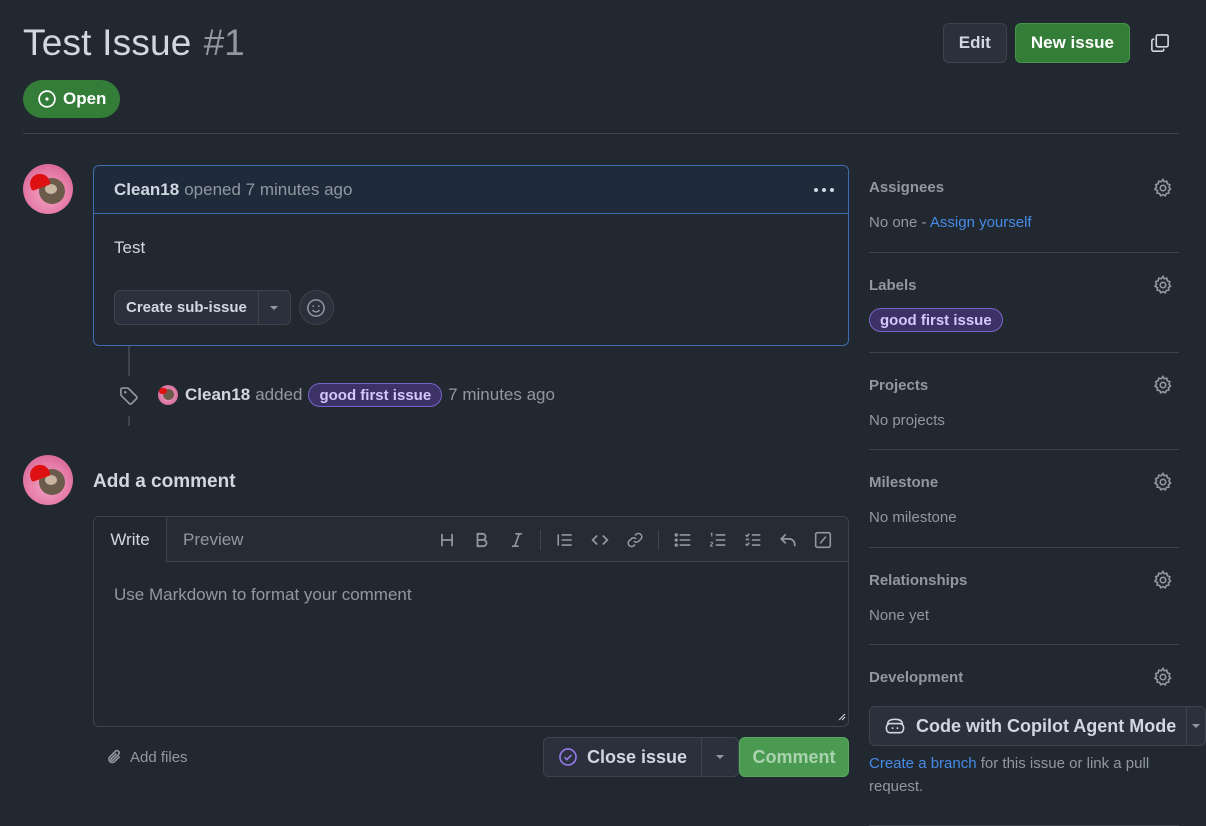 The image size is (1206, 826). I want to click on add-reaction-button, so click(316, 307).